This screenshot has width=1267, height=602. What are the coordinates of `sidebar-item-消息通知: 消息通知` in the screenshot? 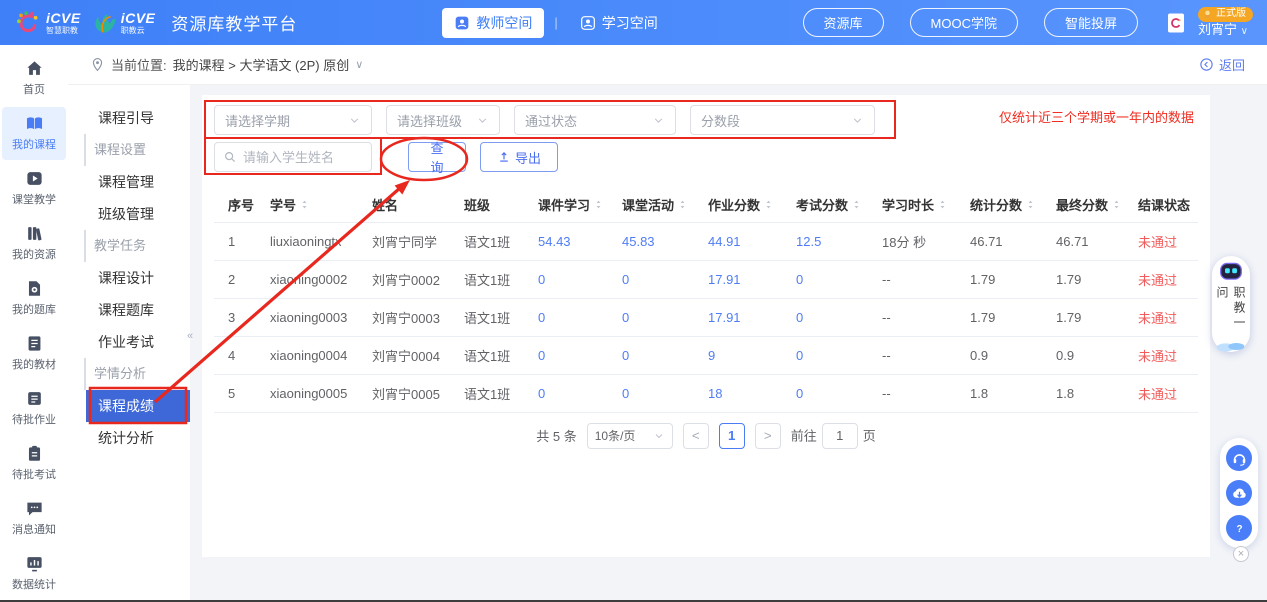 It's located at (34, 518).